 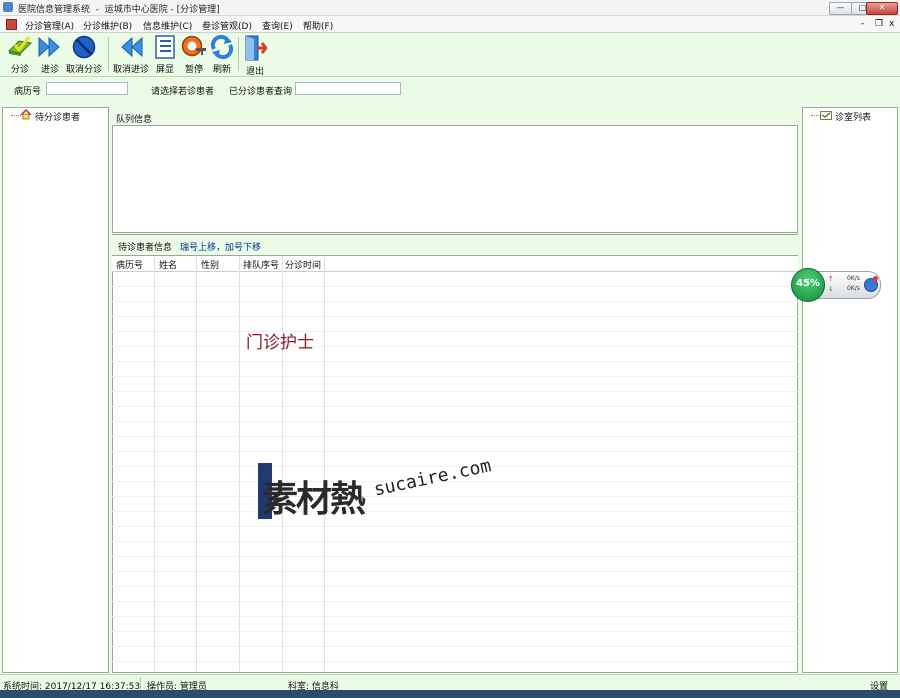 I want to click on tree-item-clinic-list: 诊室列表, so click(x=853, y=116).